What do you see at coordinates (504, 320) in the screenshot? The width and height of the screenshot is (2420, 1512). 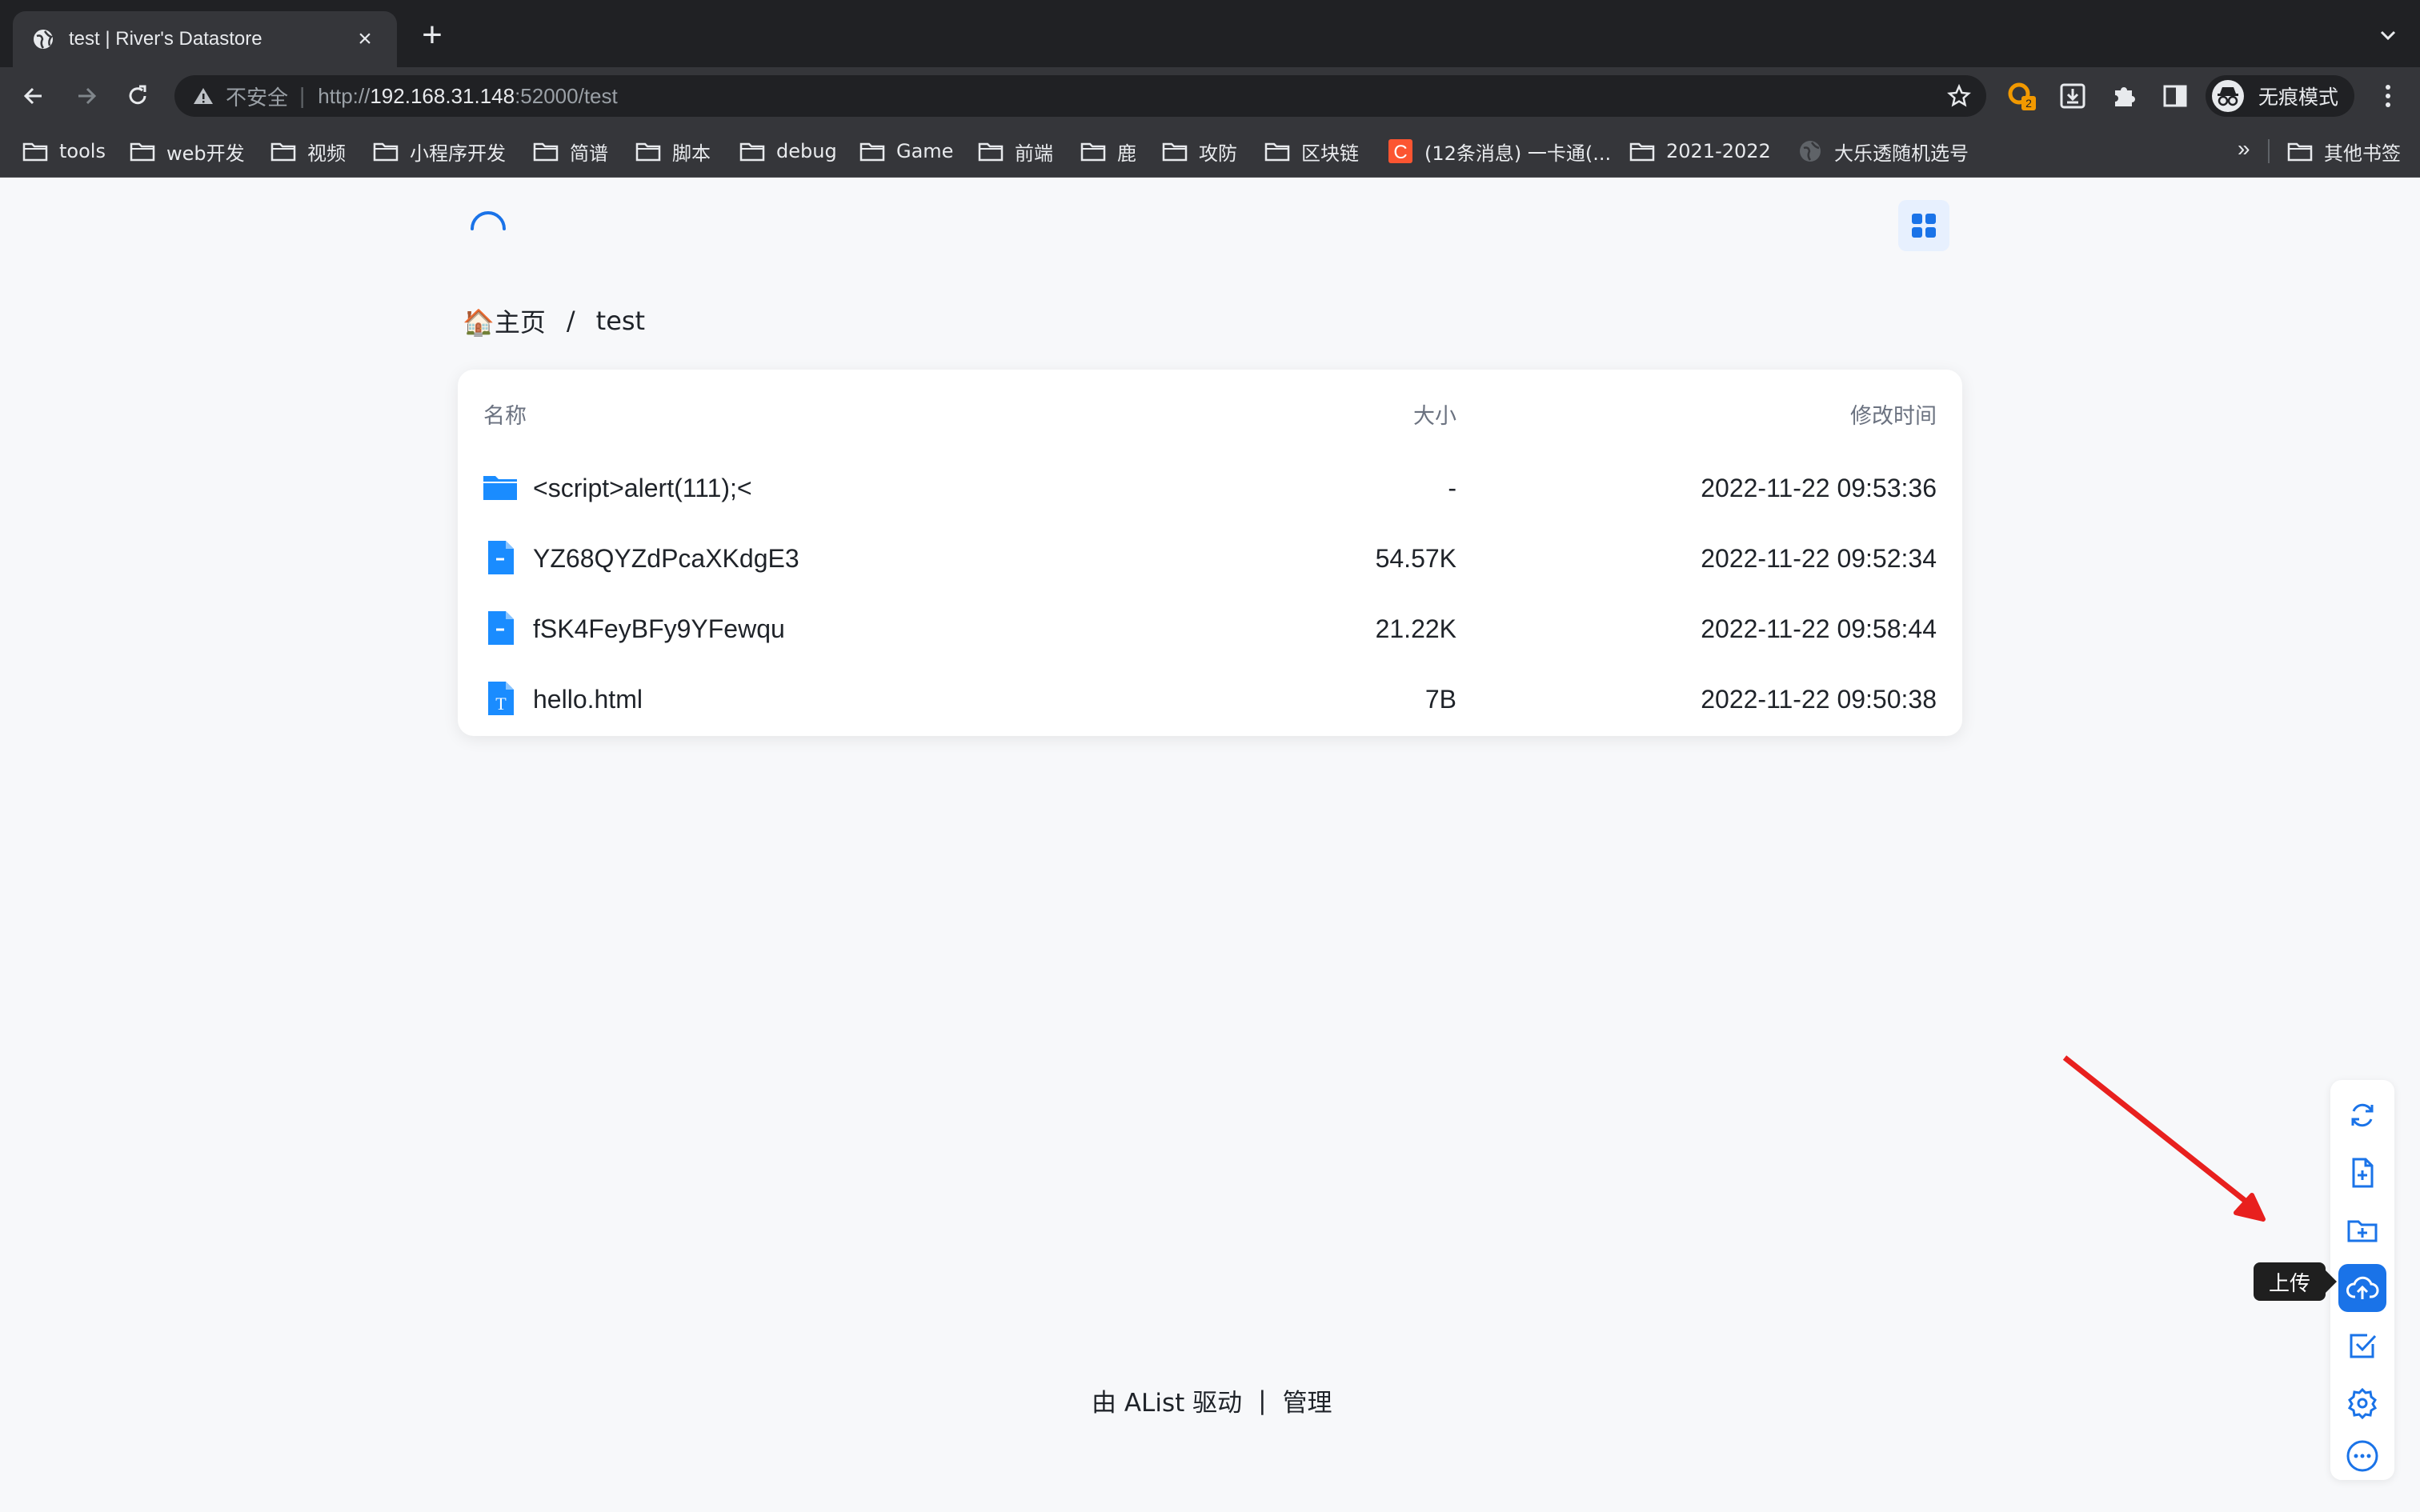 I see `breadcrumb-home: 🏠主页` at bounding box center [504, 320].